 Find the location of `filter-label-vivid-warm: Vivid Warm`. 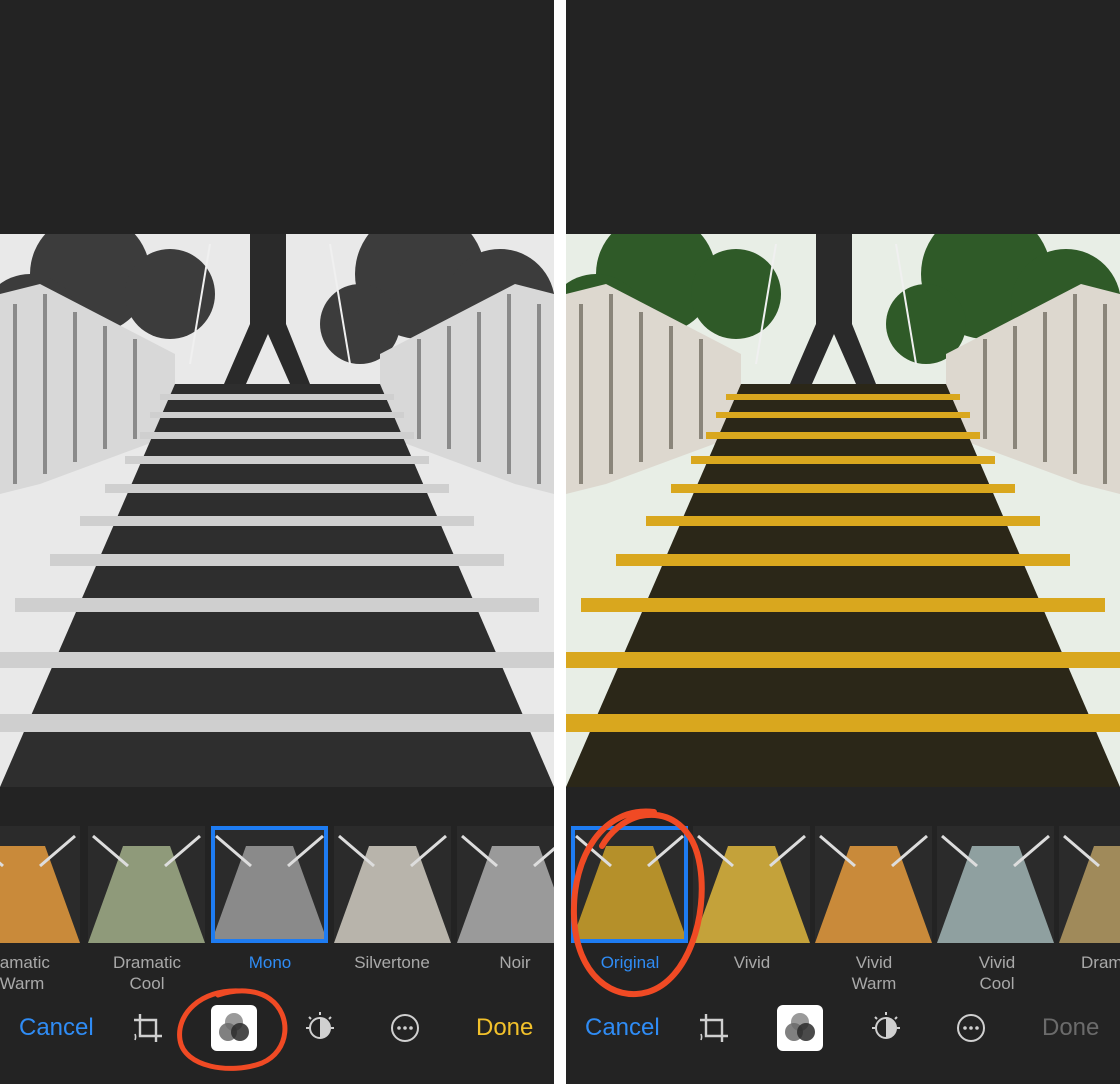

filter-label-vivid-warm: Vivid Warm is located at coordinates (874, 973).